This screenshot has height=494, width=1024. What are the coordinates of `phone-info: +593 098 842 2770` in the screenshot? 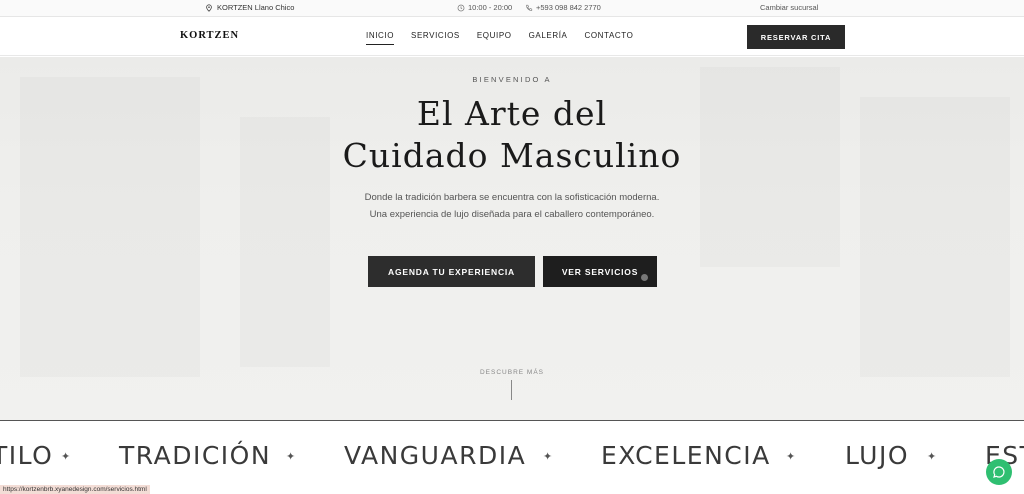 It's located at (563, 7).